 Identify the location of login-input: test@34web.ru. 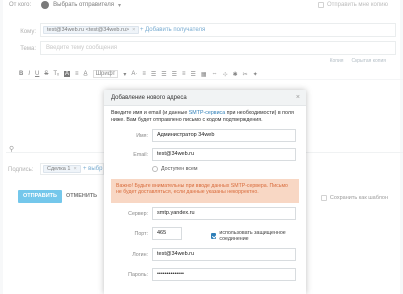
(224, 254).